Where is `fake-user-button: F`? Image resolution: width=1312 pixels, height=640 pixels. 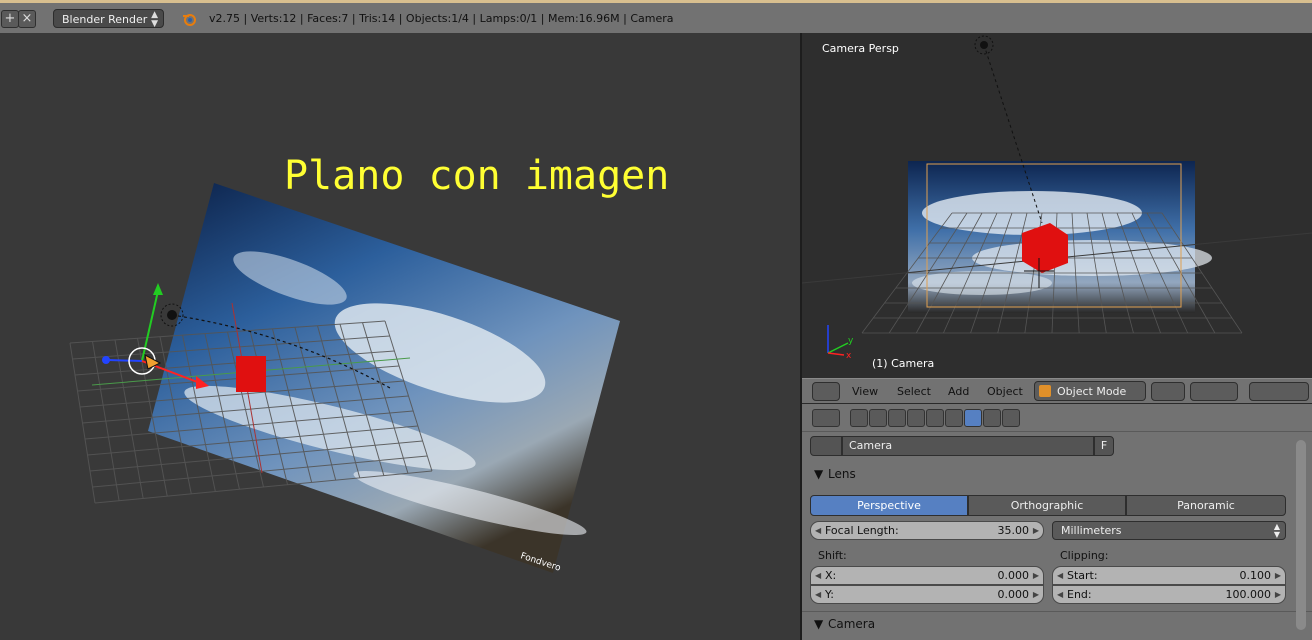 fake-user-button: F is located at coordinates (1104, 446).